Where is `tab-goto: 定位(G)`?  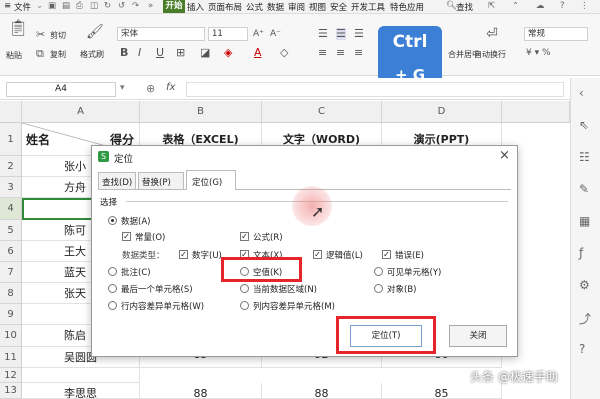
tab-goto: 定位(G) is located at coordinates (211, 180).